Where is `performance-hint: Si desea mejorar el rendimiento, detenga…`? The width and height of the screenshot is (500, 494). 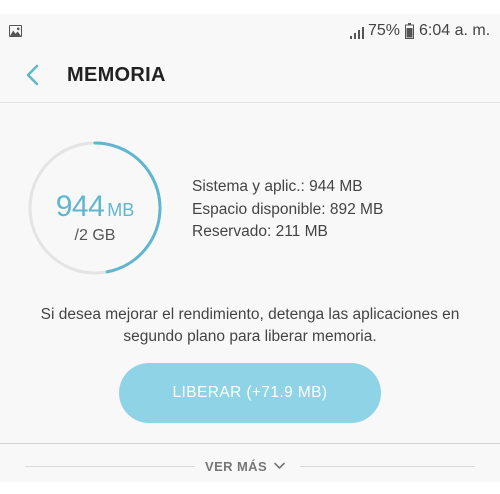
performance-hint: Si desea mejorar el rendimiento, detenga… is located at coordinates (250, 325).